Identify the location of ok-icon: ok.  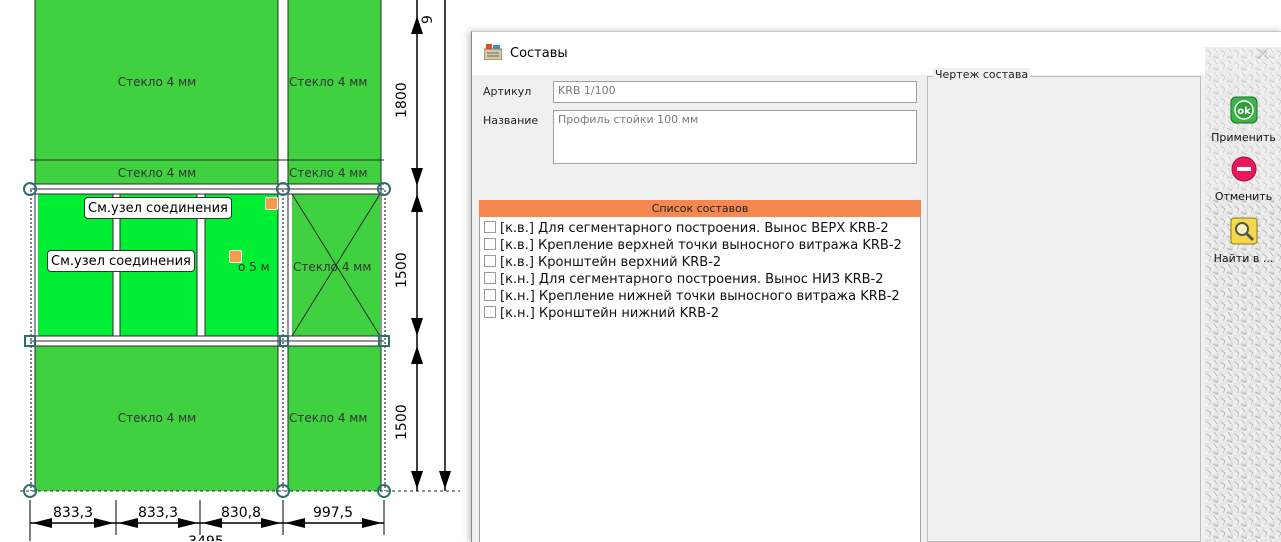
(1243, 110).